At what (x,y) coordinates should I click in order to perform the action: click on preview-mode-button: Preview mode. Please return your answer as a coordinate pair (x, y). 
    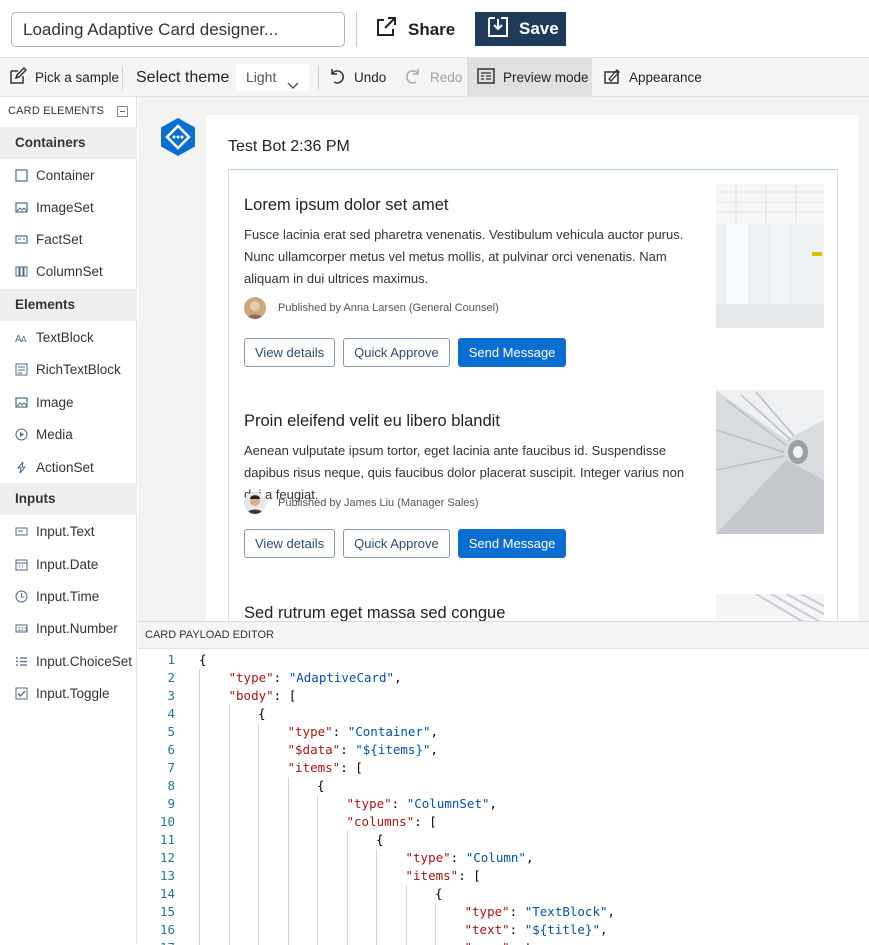
    Looking at the image, I should click on (529, 77).